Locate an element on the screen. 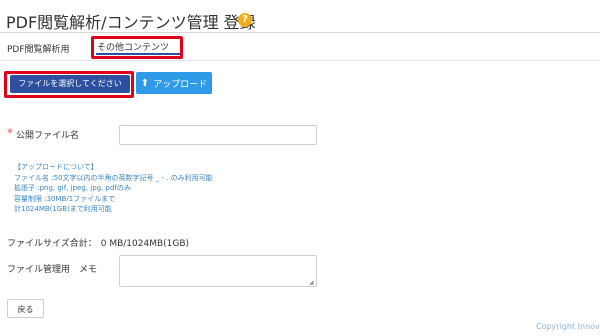  total-size-label: ファイルサイズ合計： is located at coordinates (52, 244).